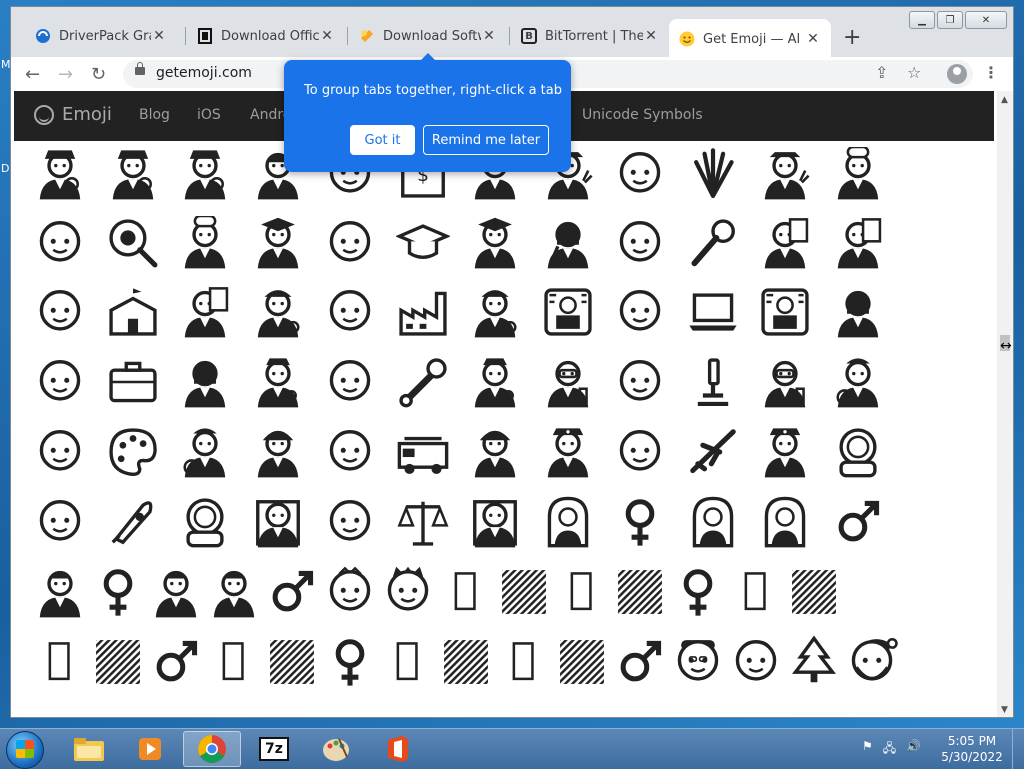 The height and width of the screenshot is (769, 1024). What do you see at coordinates (423, 312) in the screenshot?
I see `factory-icon` at bounding box center [423, 312].